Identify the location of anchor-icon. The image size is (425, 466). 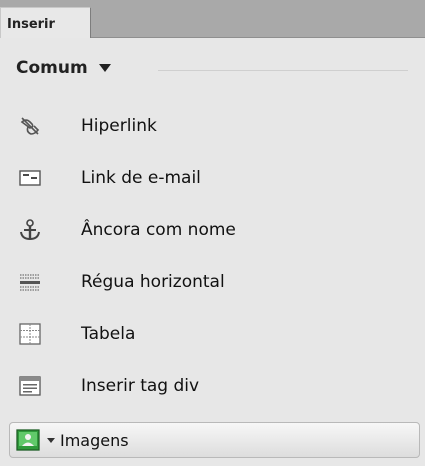
(30, 230).